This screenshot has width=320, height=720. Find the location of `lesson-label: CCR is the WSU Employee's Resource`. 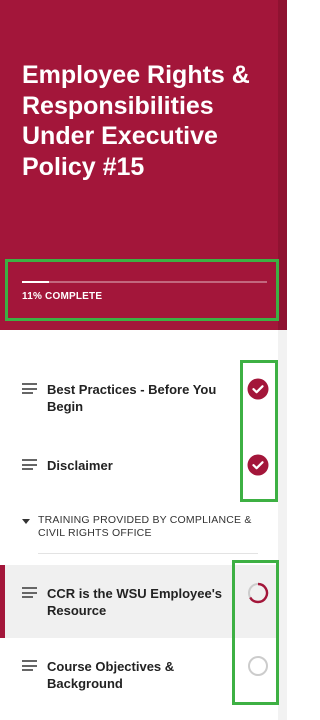

lesson-label: CCR is the WSU Employee's Resource is located at coordinates (135, 602).